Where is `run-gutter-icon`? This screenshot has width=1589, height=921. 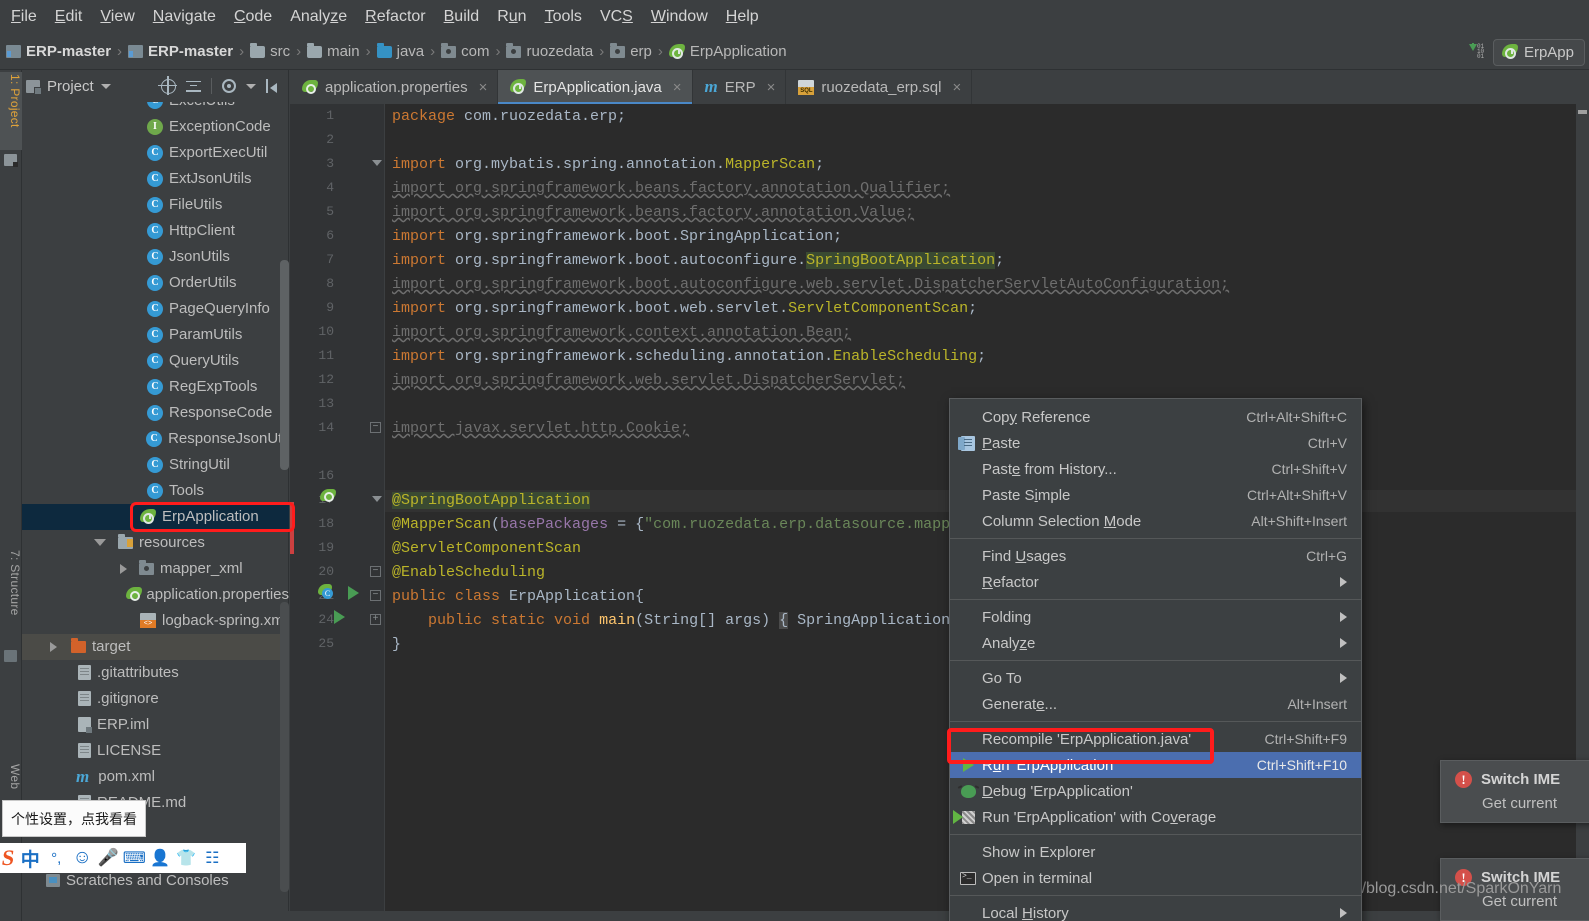 run-gutter-icon is located at coordinates (353, 593).